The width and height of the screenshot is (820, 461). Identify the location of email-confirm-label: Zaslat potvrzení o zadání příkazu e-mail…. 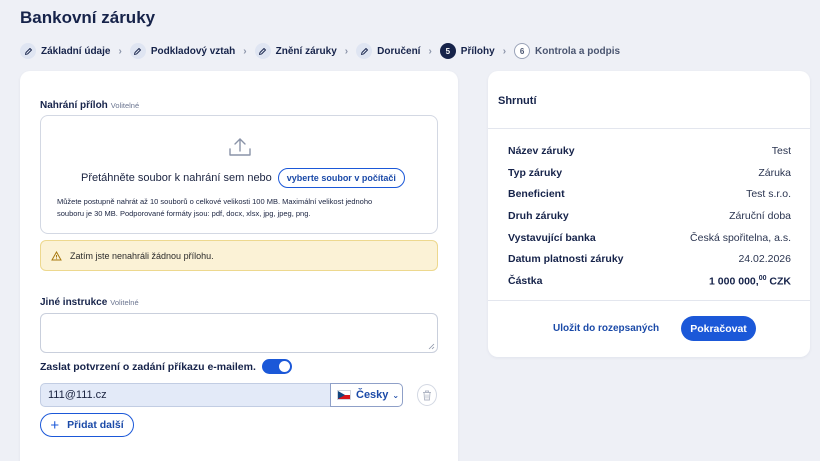
(148, 366).